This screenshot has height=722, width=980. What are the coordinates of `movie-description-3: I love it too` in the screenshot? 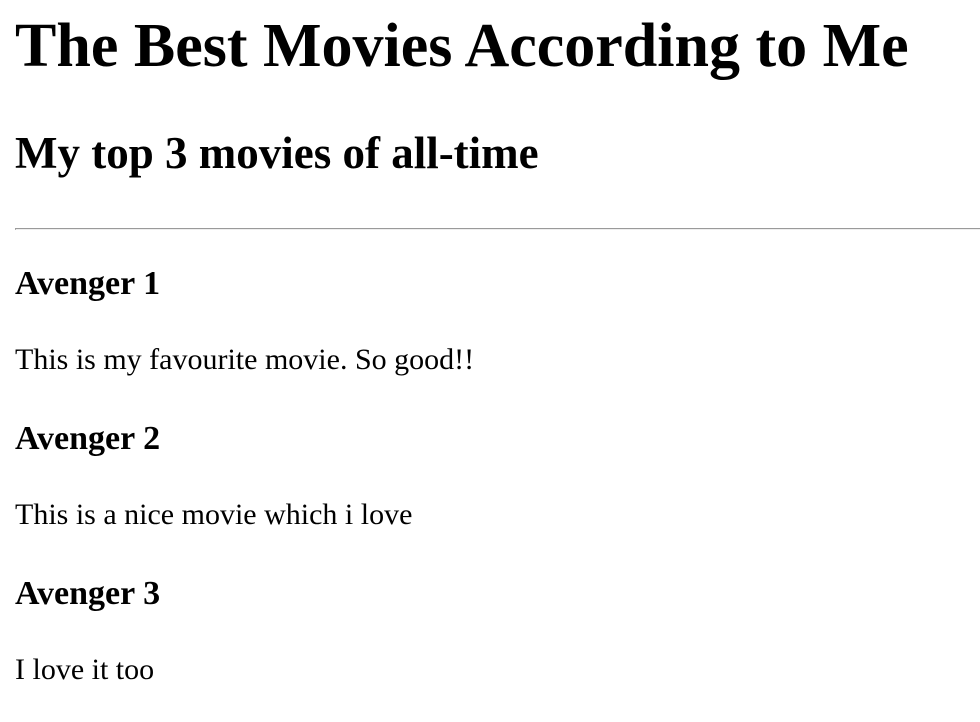 It's located at (85, 669).